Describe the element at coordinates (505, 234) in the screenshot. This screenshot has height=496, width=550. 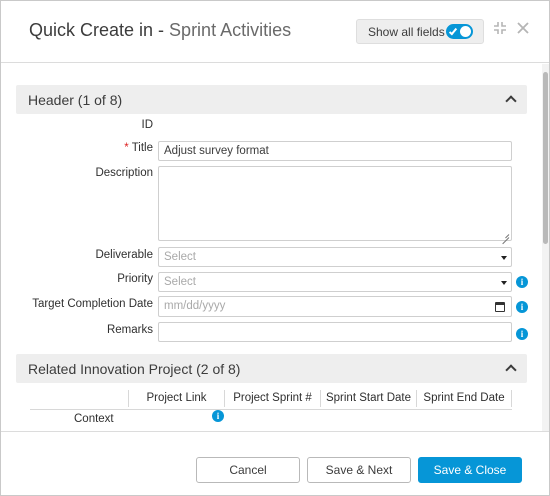
I see `resize-handle-icon` at that location.